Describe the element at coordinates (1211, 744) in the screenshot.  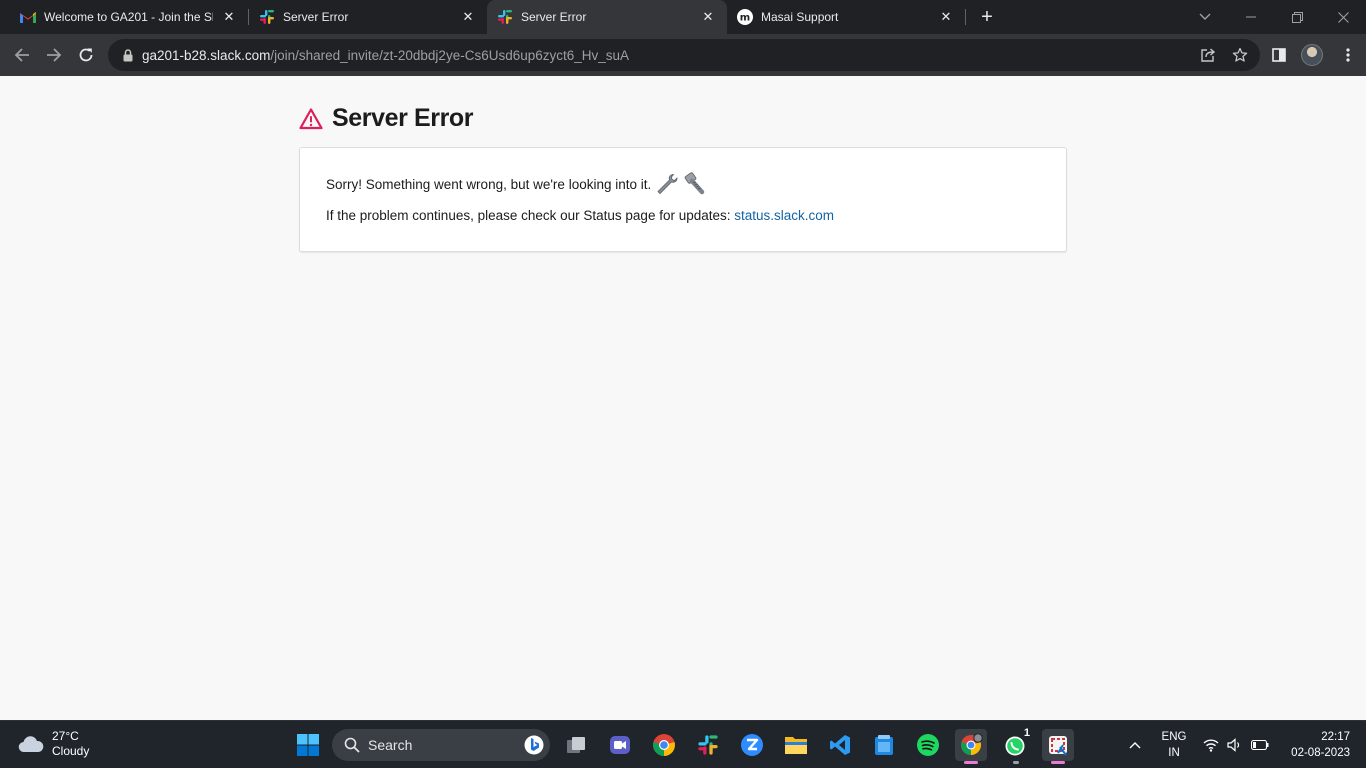
I see `wifi-icon` at that location.